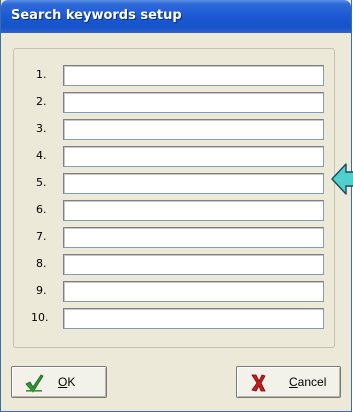 The height and width of the screenshot is (412, 353). What do you see at coordinates (40, 317) in the screenshot?
I see `keyword-number: 10.` at bounding box center [40, 317].